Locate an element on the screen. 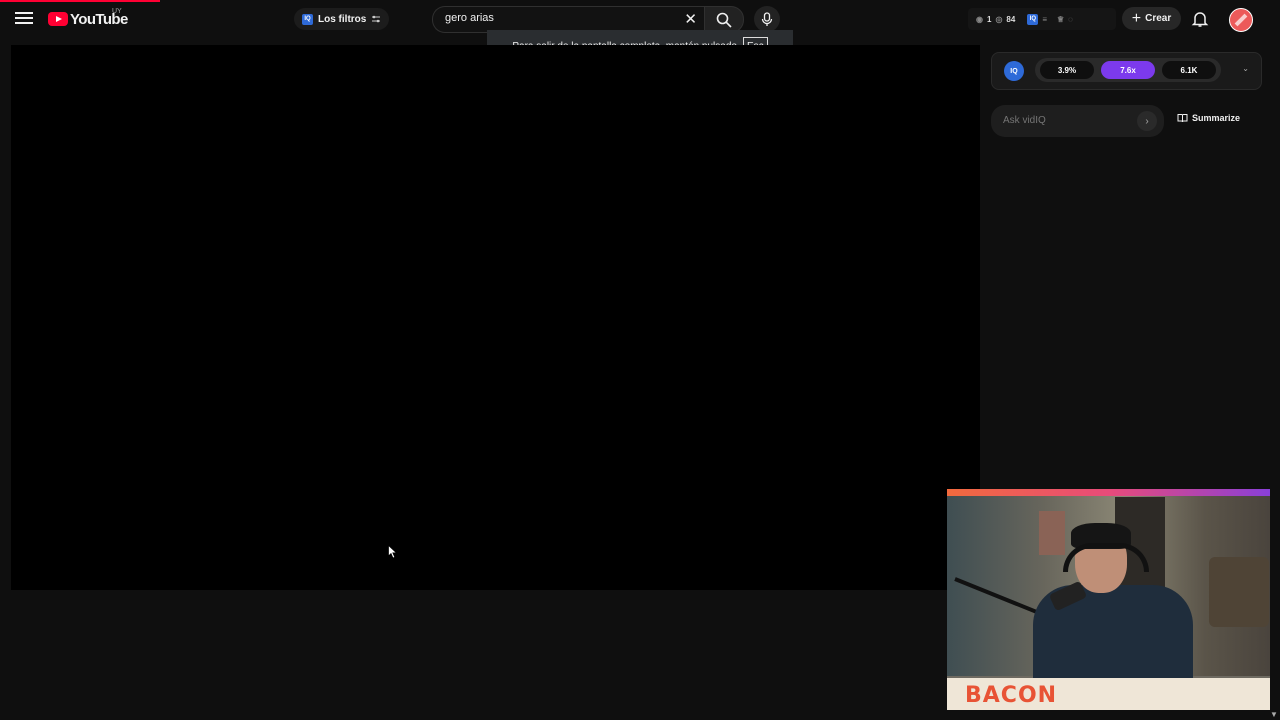 This screenshot has height=720, width=1280. vidiq-metric-group: 3.9% 7.6x 6.1K is located at coordinates (1128, 70).